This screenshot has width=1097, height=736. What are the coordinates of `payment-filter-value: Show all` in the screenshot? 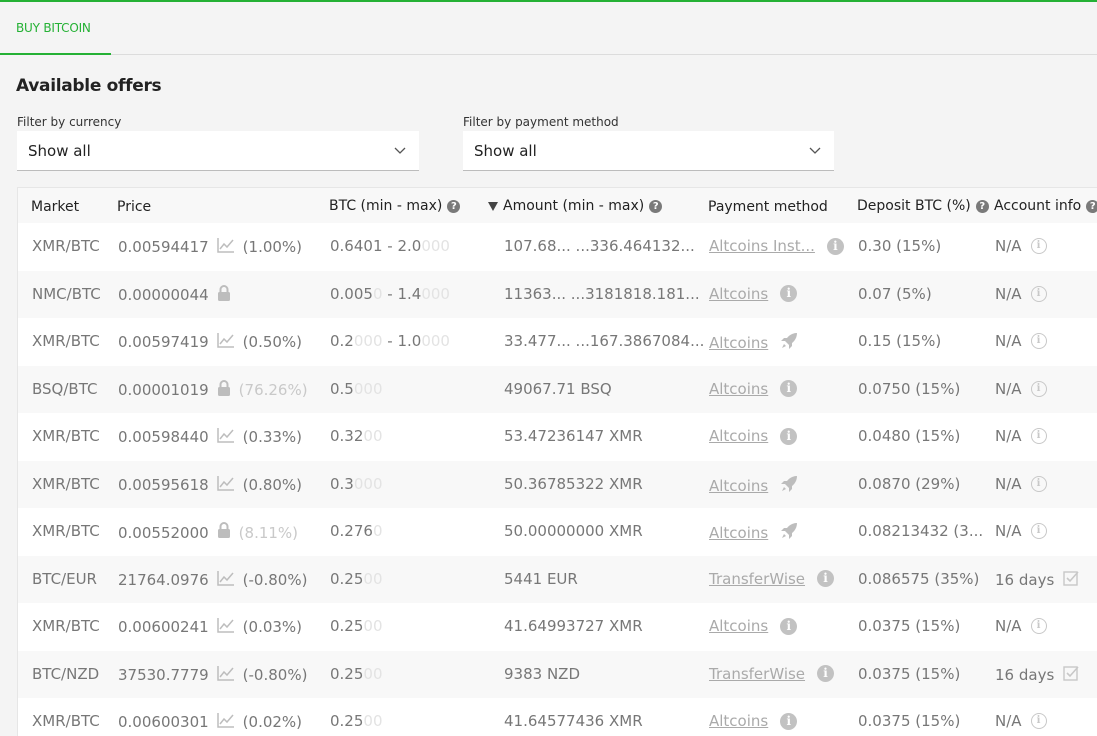 It's located at (505, 151).